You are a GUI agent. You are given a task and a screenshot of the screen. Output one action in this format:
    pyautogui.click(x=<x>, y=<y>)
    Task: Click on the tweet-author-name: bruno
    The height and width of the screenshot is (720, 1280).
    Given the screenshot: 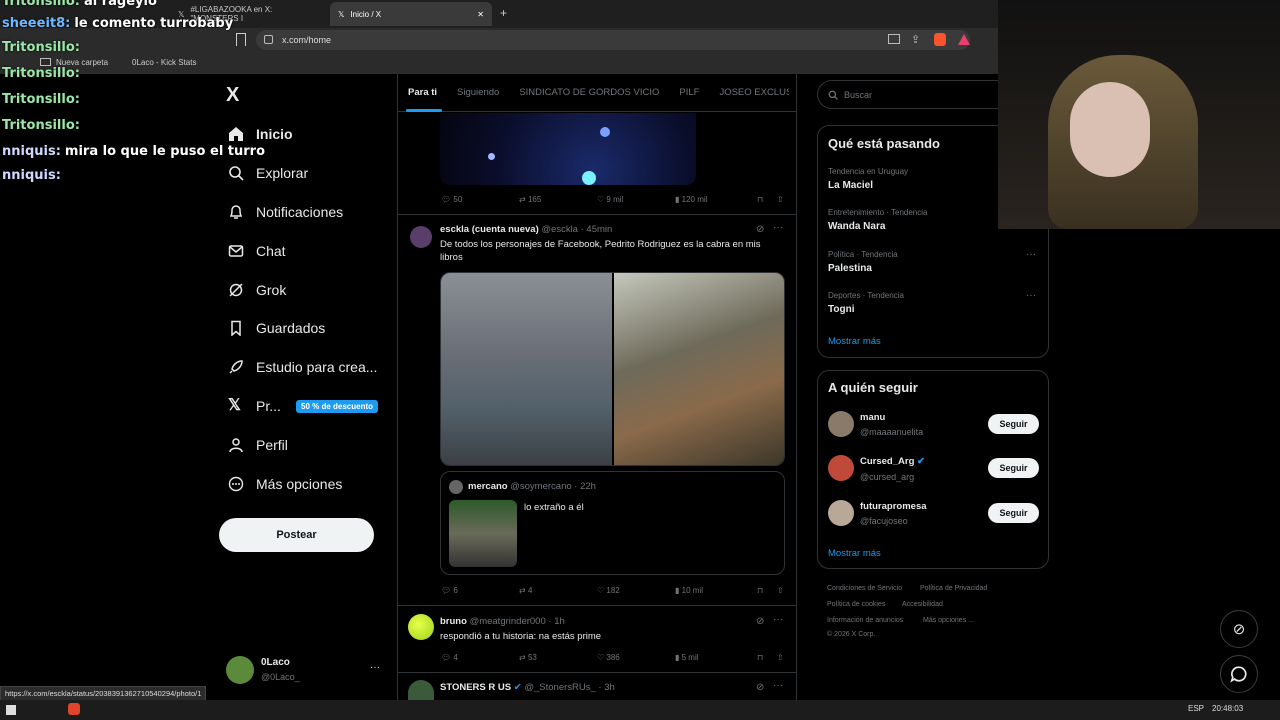 What is the action you would take?
    pyautogui.click(x=453, y=621)
    